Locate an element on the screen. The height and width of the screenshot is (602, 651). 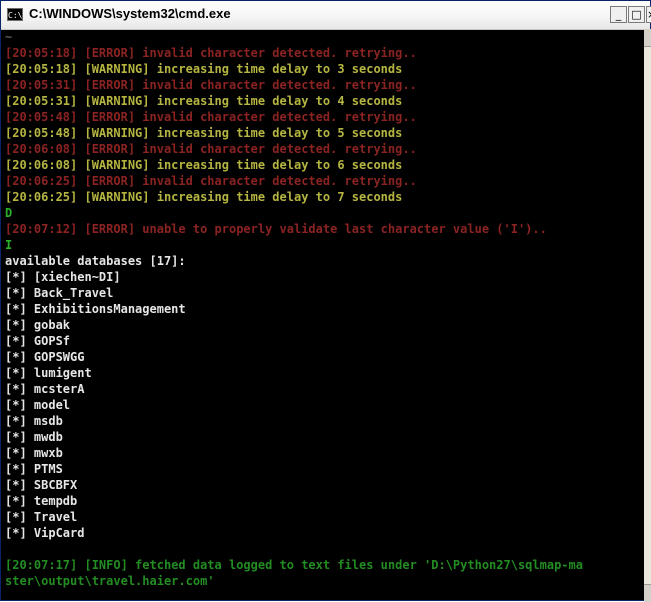
console-line: I is located at coordinates (9, 245).